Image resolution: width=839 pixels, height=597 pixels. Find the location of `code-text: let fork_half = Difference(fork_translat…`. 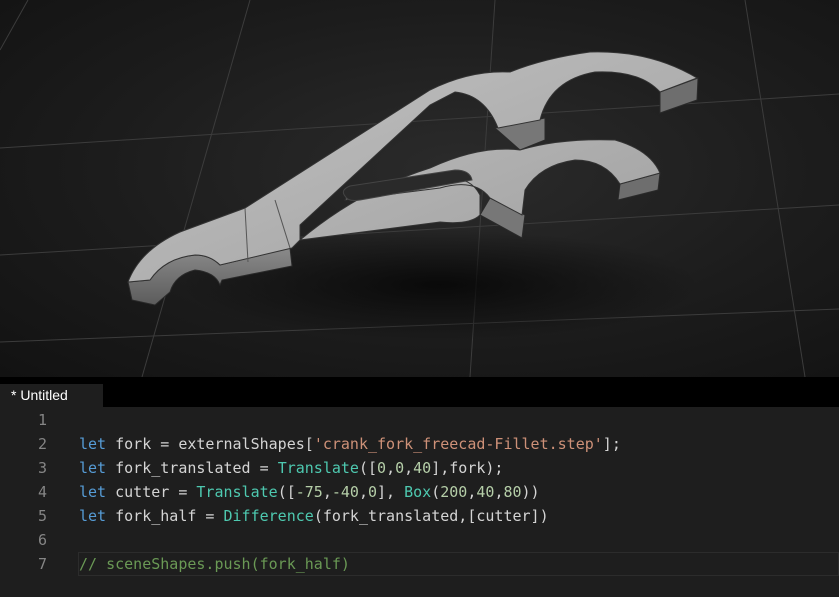

code-text: let fork_half = Difference(fork_translat… is located at coordinates (314, 516).